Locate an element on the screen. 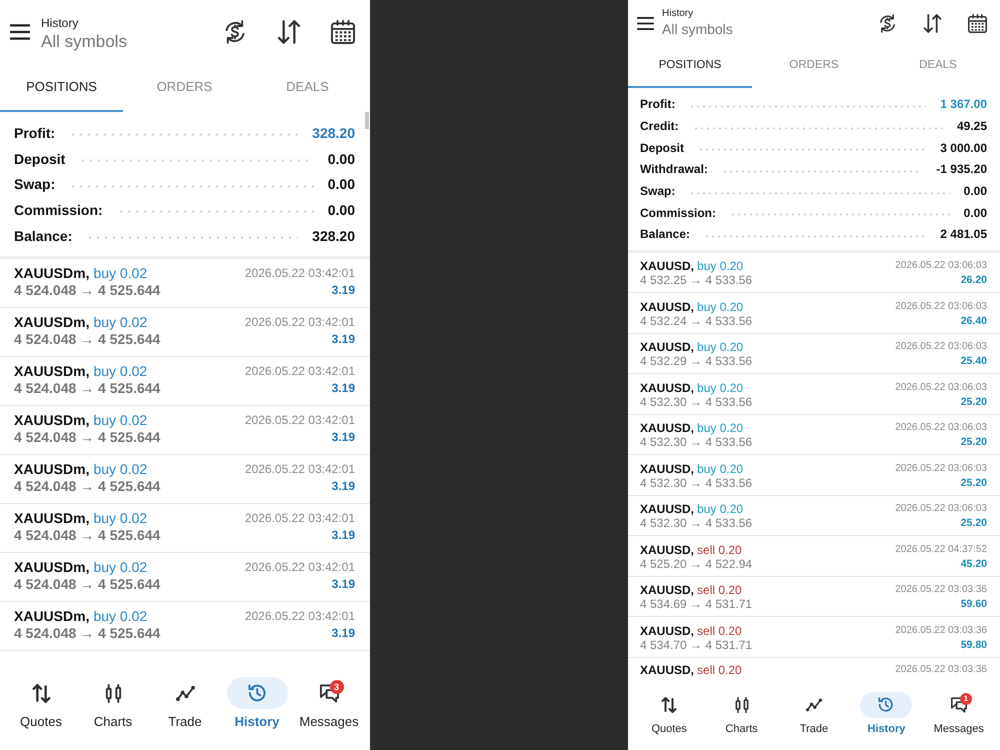 The height and width of the screenshot is (750, 1000). up-down-arrows-icon is located at coordinates (669, 705).